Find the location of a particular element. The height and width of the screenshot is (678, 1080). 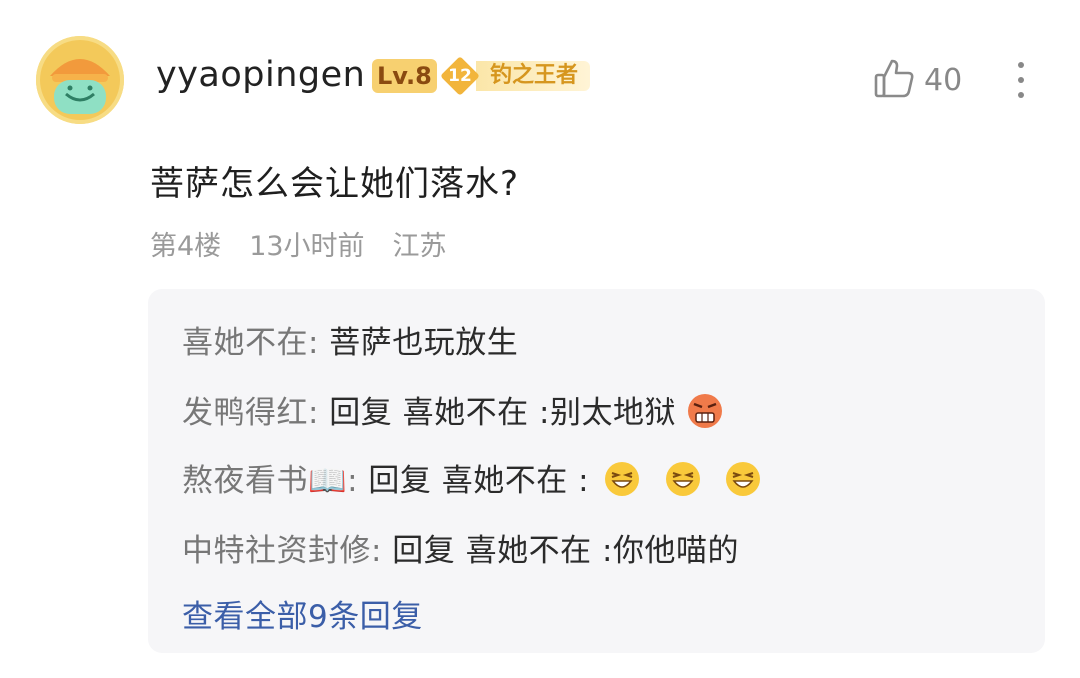

like-button: 40 is located at coordinates (922, 80).